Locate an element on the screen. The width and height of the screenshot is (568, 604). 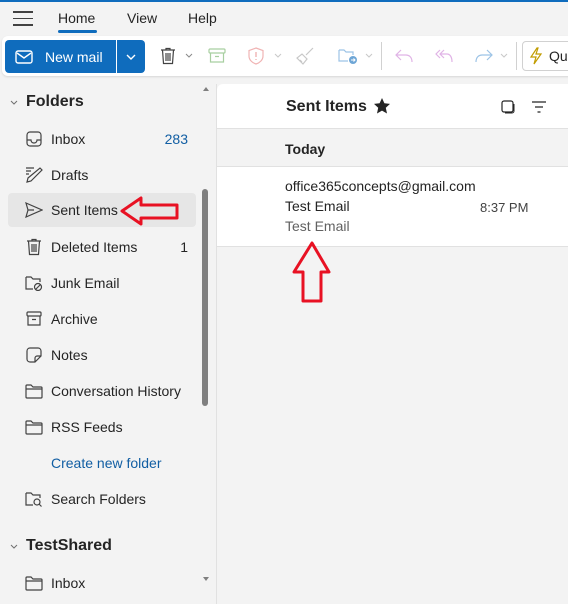
sidebar-item-rss-feeds: RSS Feeds is located at coordinates (102, 427).